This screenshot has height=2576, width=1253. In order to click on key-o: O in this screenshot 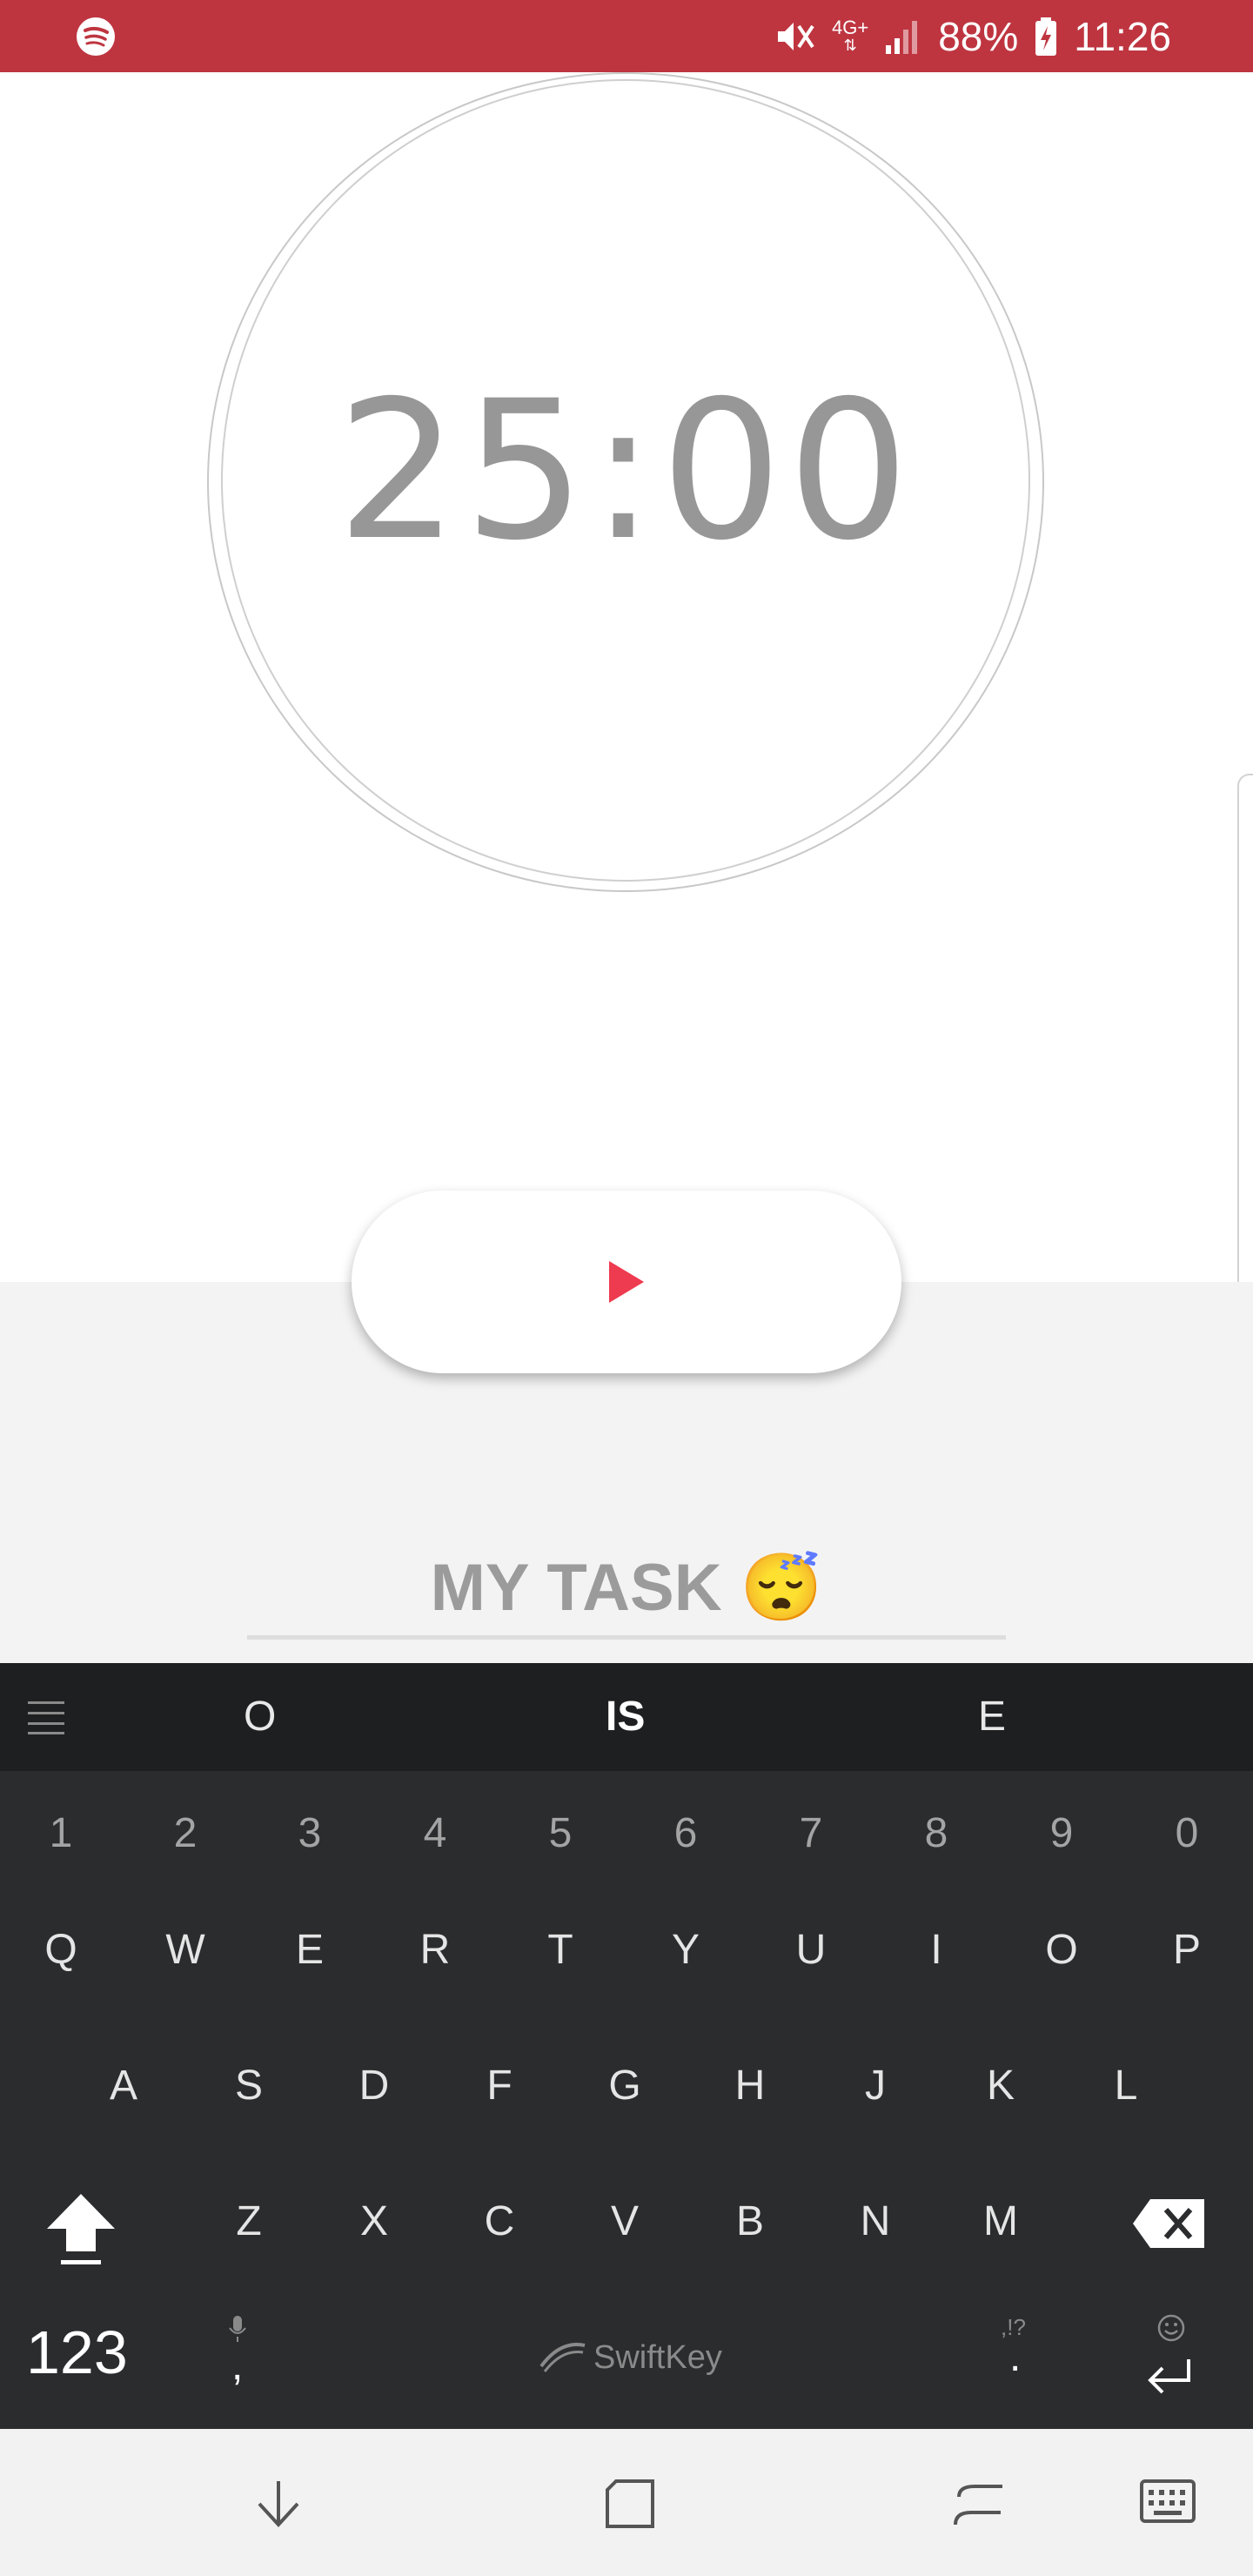, I will do `click(1061, 1950)`.